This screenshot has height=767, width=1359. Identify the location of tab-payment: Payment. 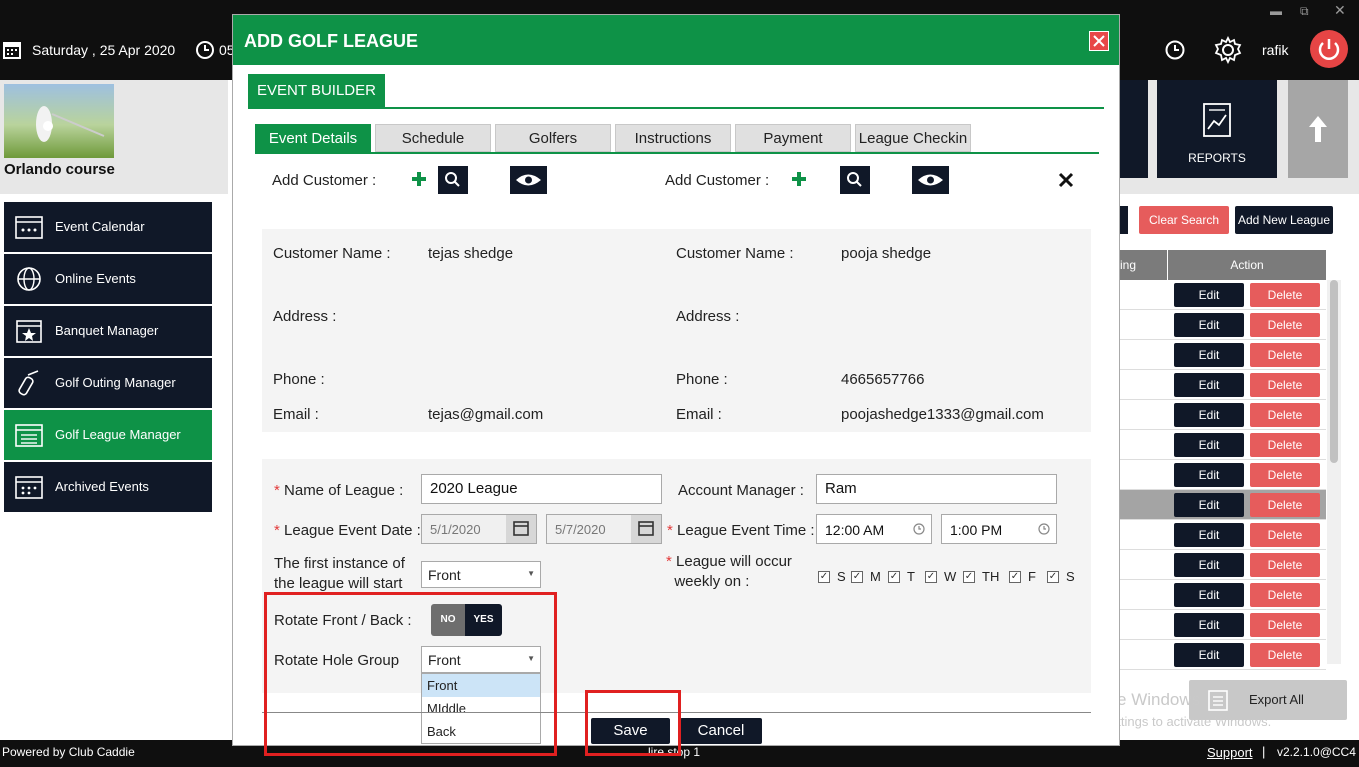
(793, 138).